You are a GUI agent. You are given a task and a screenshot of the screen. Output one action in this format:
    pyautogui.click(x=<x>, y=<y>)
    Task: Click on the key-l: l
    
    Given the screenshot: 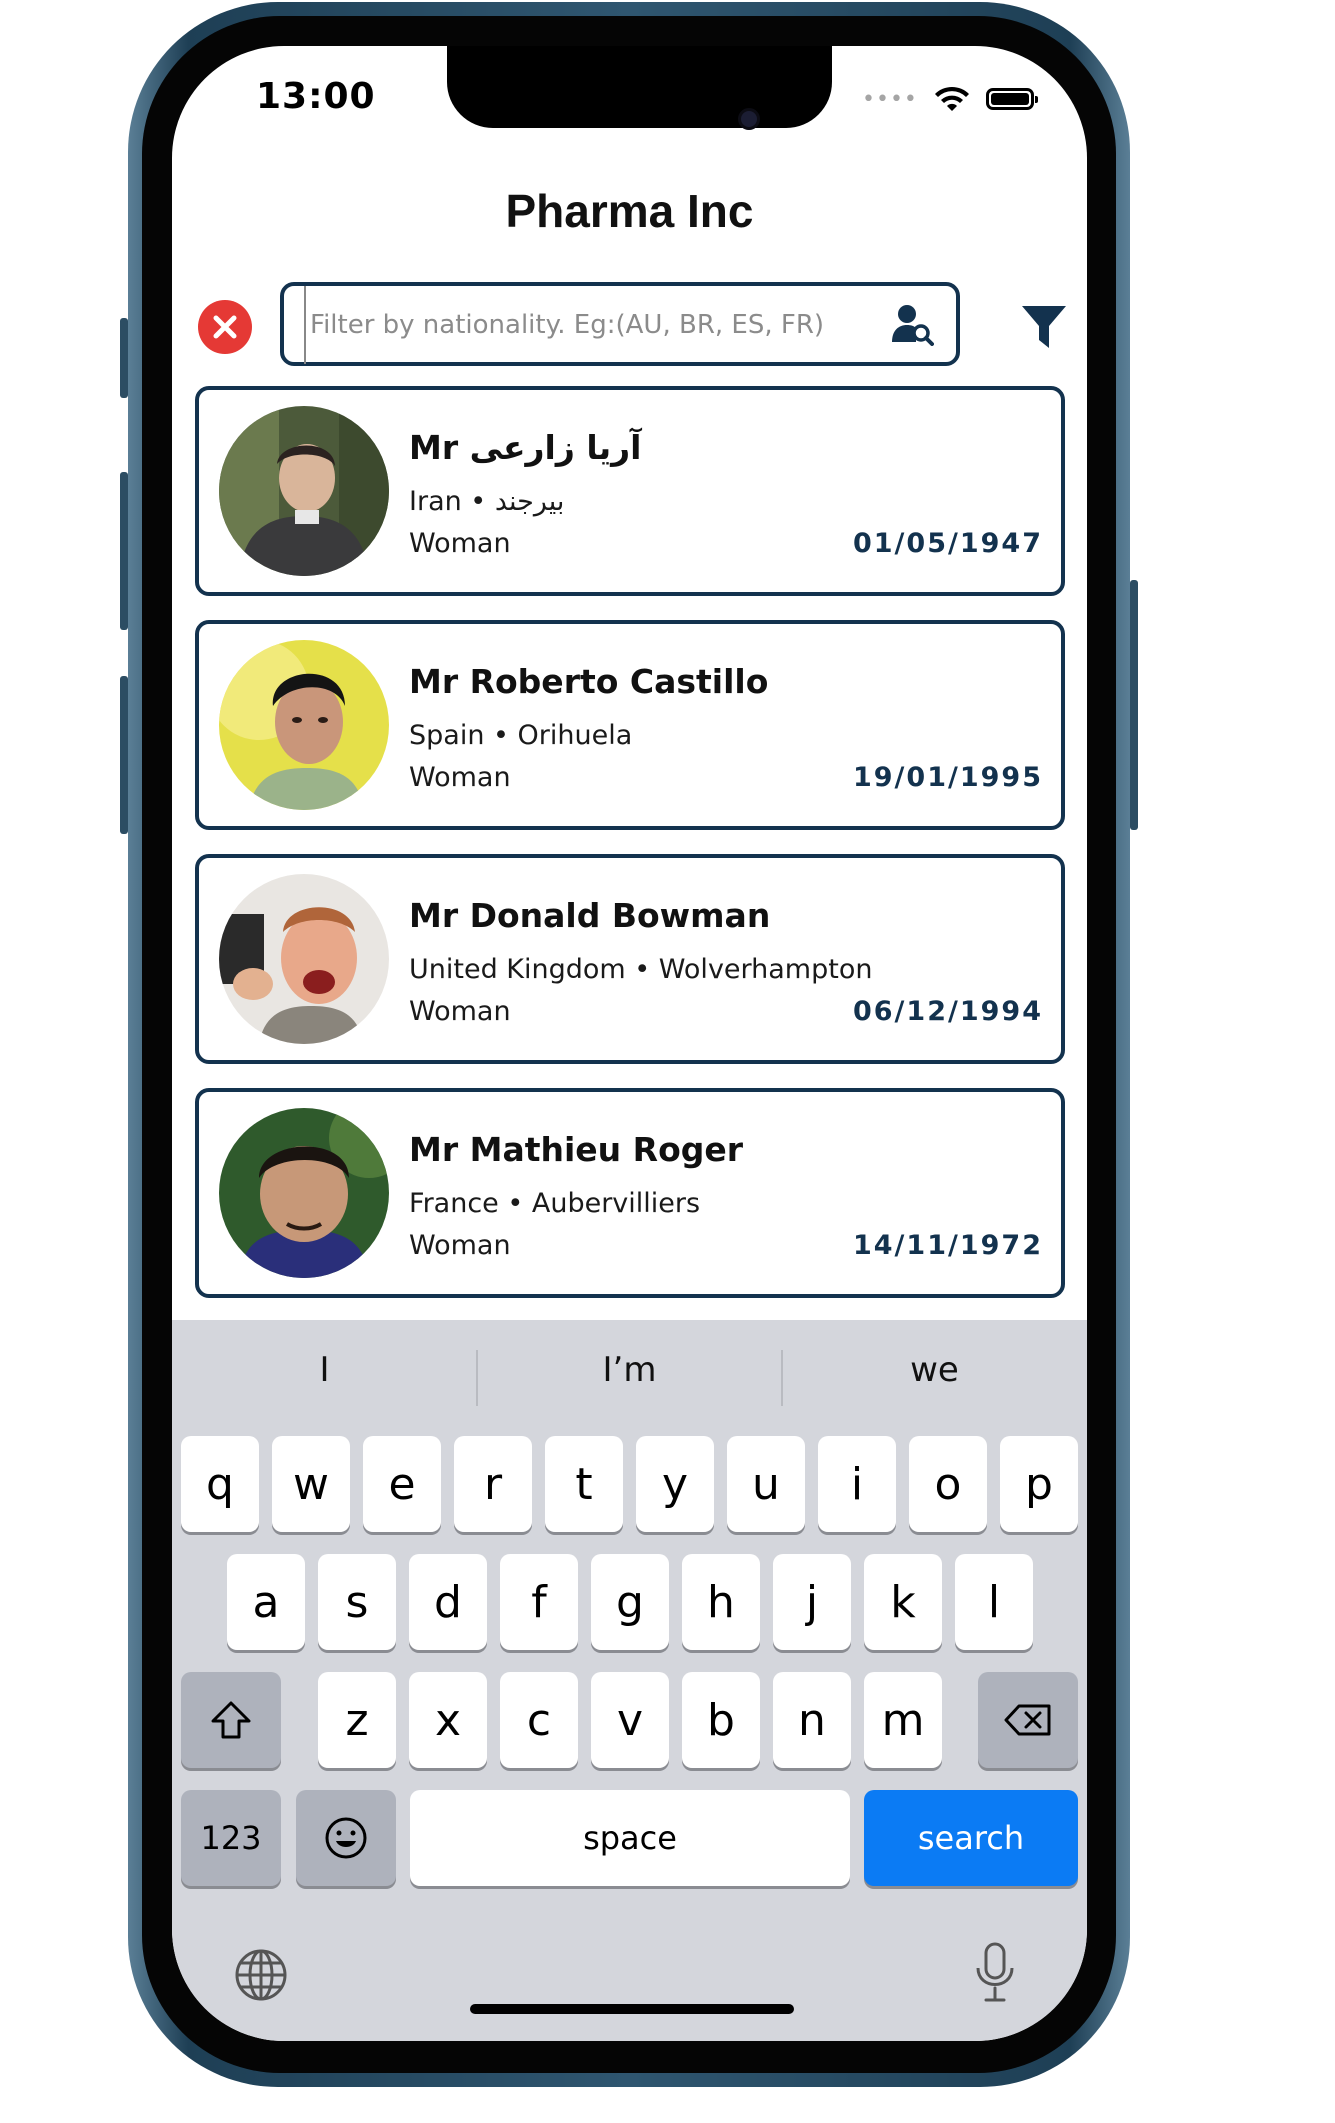 What is the action you would take?
    pyautogui.click(x=994, y=1602)
    